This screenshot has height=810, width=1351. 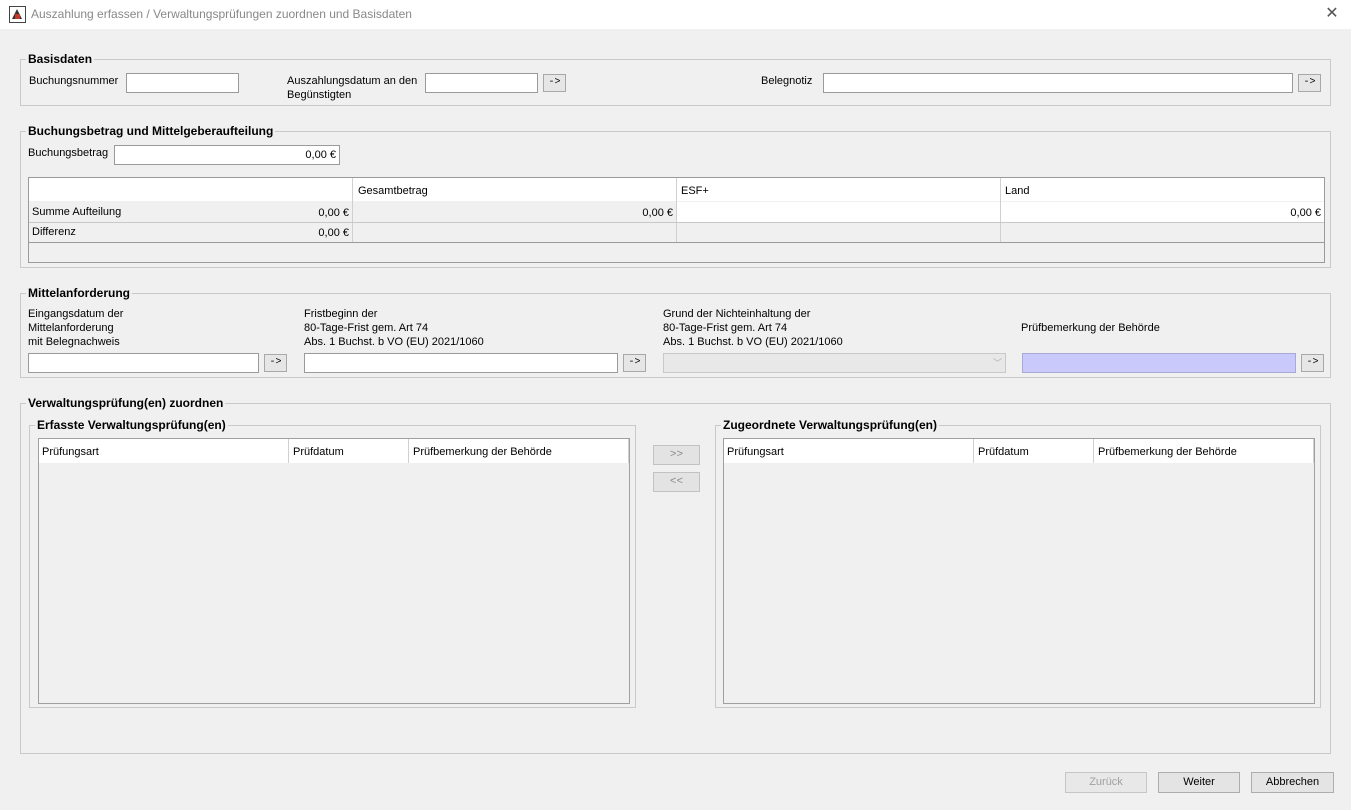 What do you see at coordinates (74, 342) in the screenshot?
I see `eingang-label-3: mit Belegnachweis` at bounding box center [74, 342].